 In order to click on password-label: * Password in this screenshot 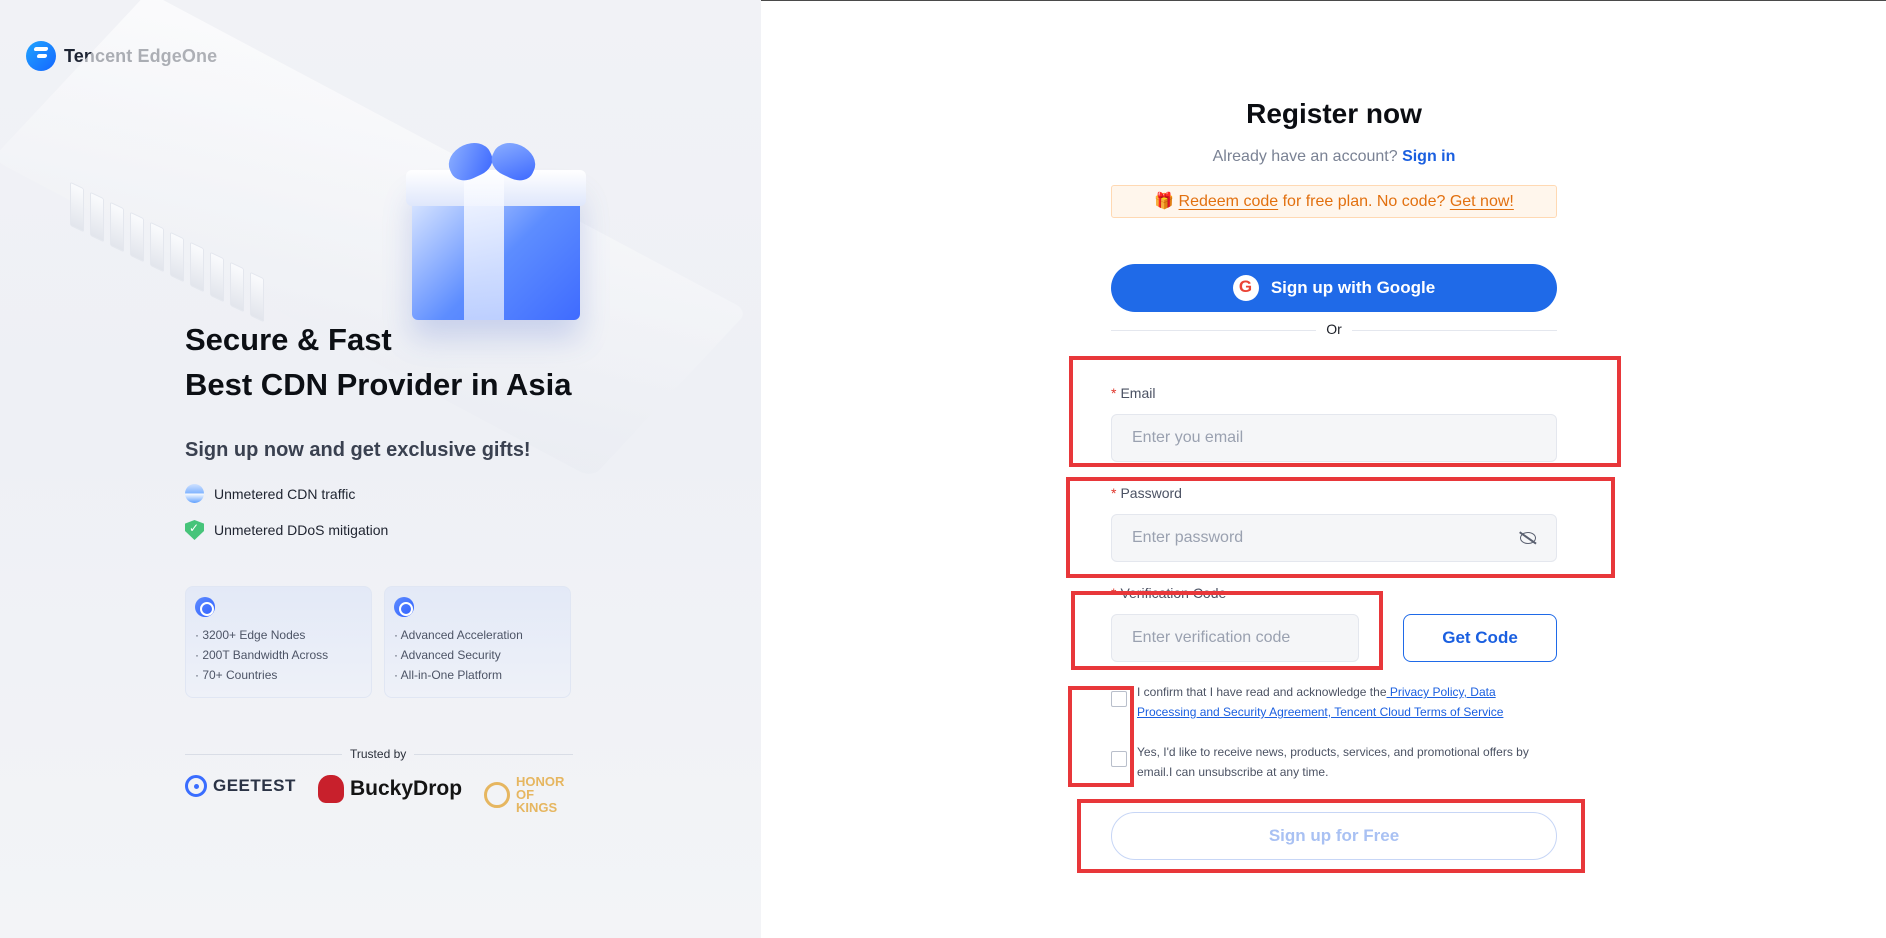, I will do `click(1146, 493)`.